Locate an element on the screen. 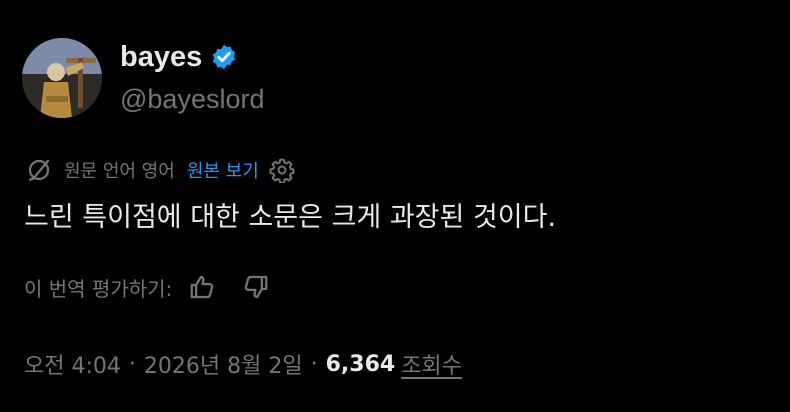 This screenshot has height=412, width=790. tweet-header: bayes @bayeslord is located at coordinates (143, 78).